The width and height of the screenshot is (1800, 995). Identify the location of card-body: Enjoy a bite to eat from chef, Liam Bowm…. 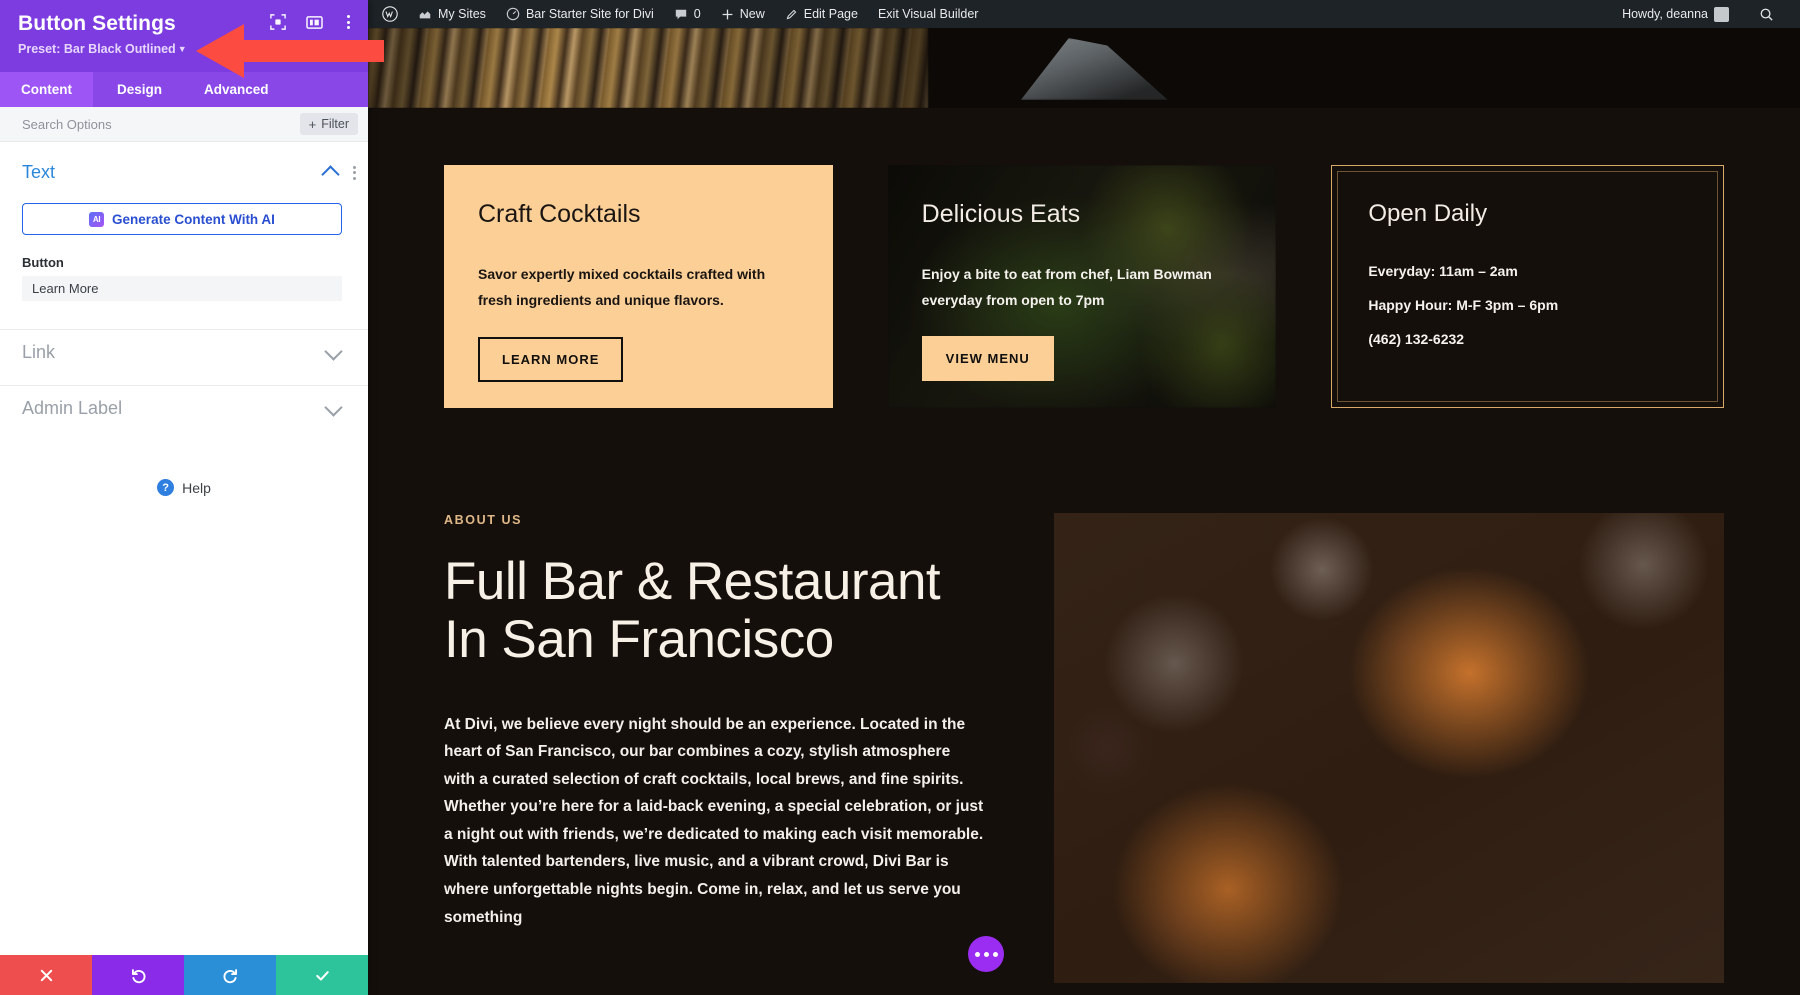
(1066, 287).